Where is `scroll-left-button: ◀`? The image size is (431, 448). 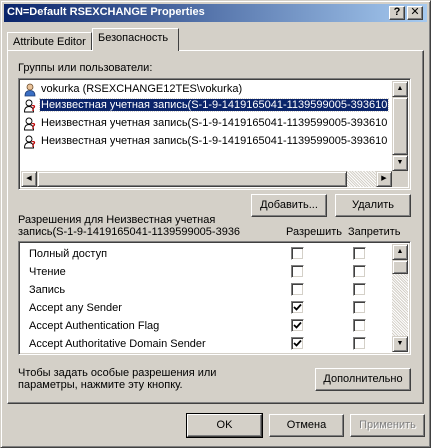 scroll-left-button: ◀ is located at coordinates (29, 179).